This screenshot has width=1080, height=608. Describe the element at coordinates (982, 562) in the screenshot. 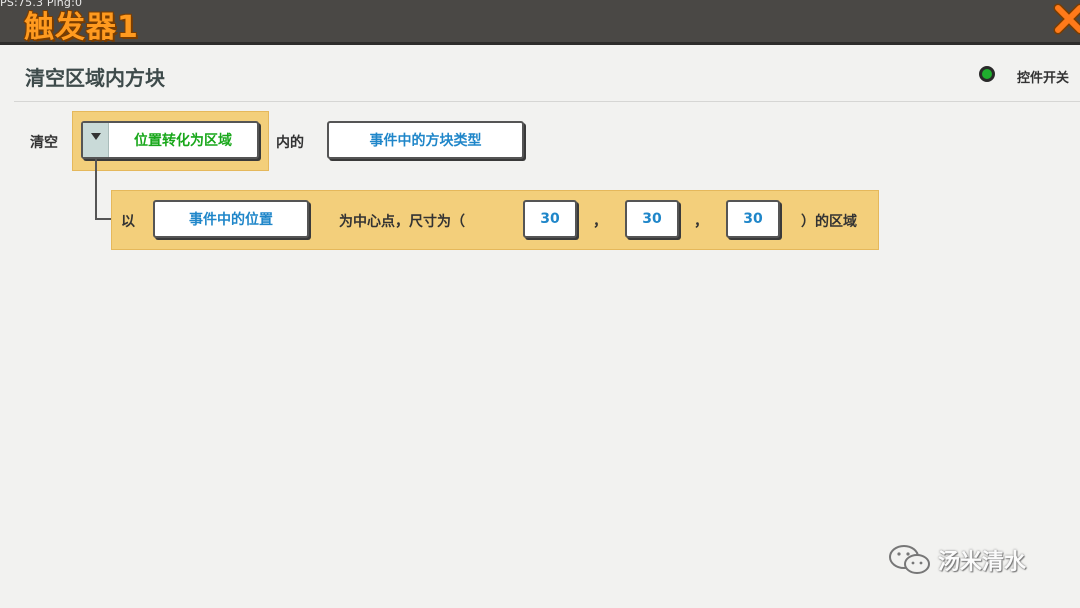

I see `watermark-text: 汤米清水` at that location.